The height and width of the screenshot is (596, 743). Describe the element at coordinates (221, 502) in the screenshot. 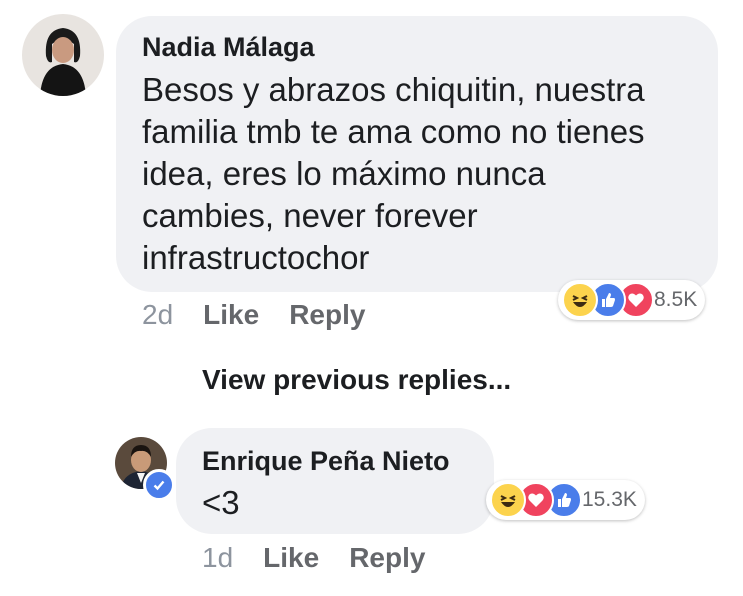

I see `comment-text: <3` at that location.